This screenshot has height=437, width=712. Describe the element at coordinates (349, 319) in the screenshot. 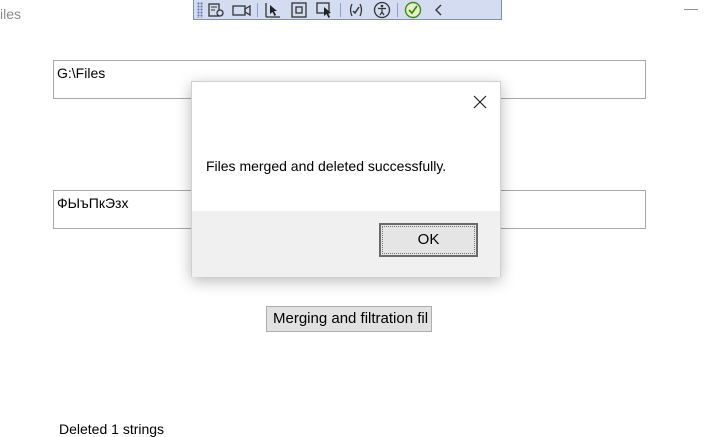

I see `merge-filter-button: Merging and filtration fil` at that location.